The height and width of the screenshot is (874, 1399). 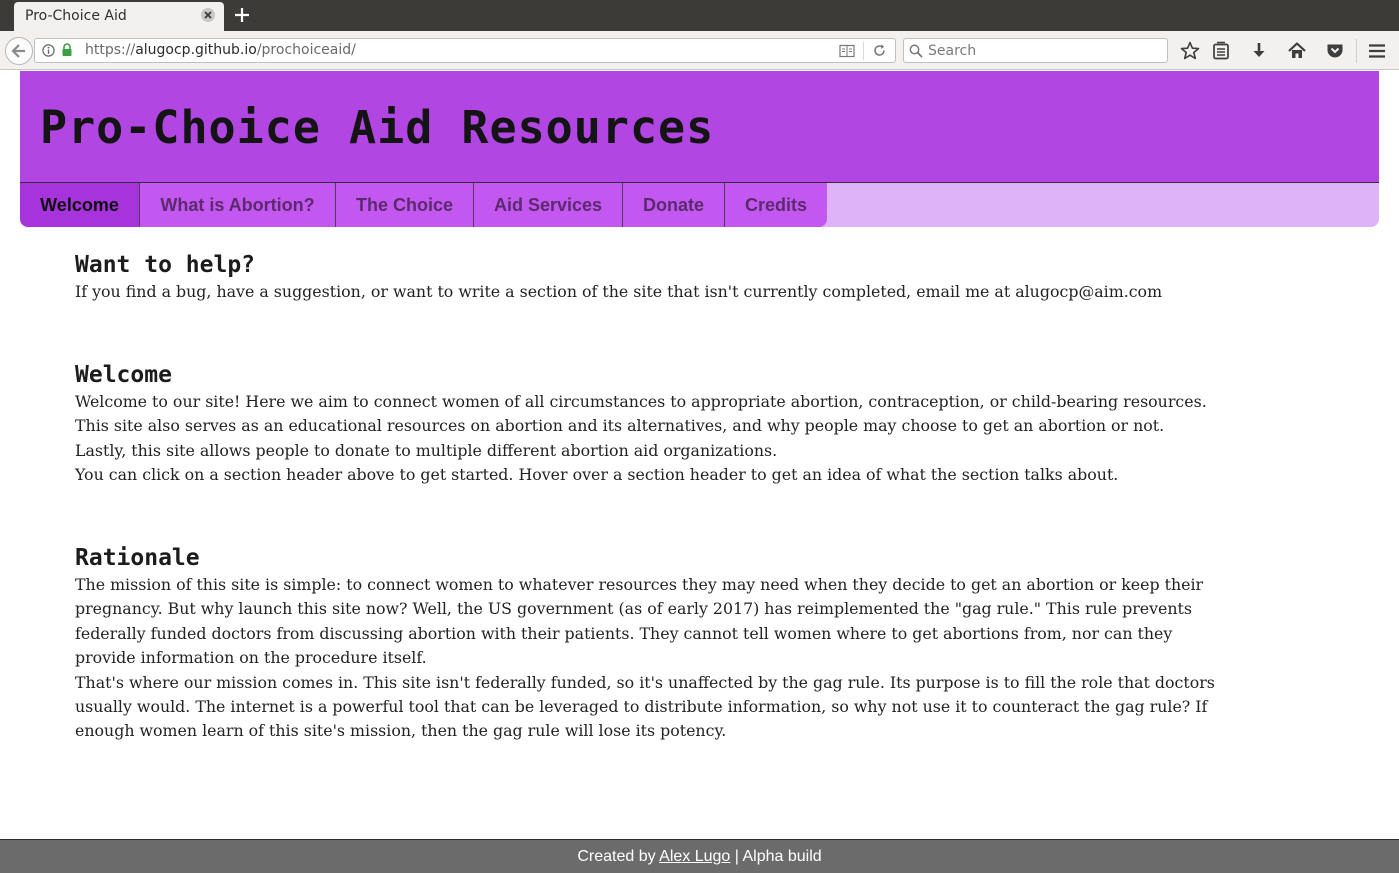 I want to click on search-input, so click(x=1043, y=51).